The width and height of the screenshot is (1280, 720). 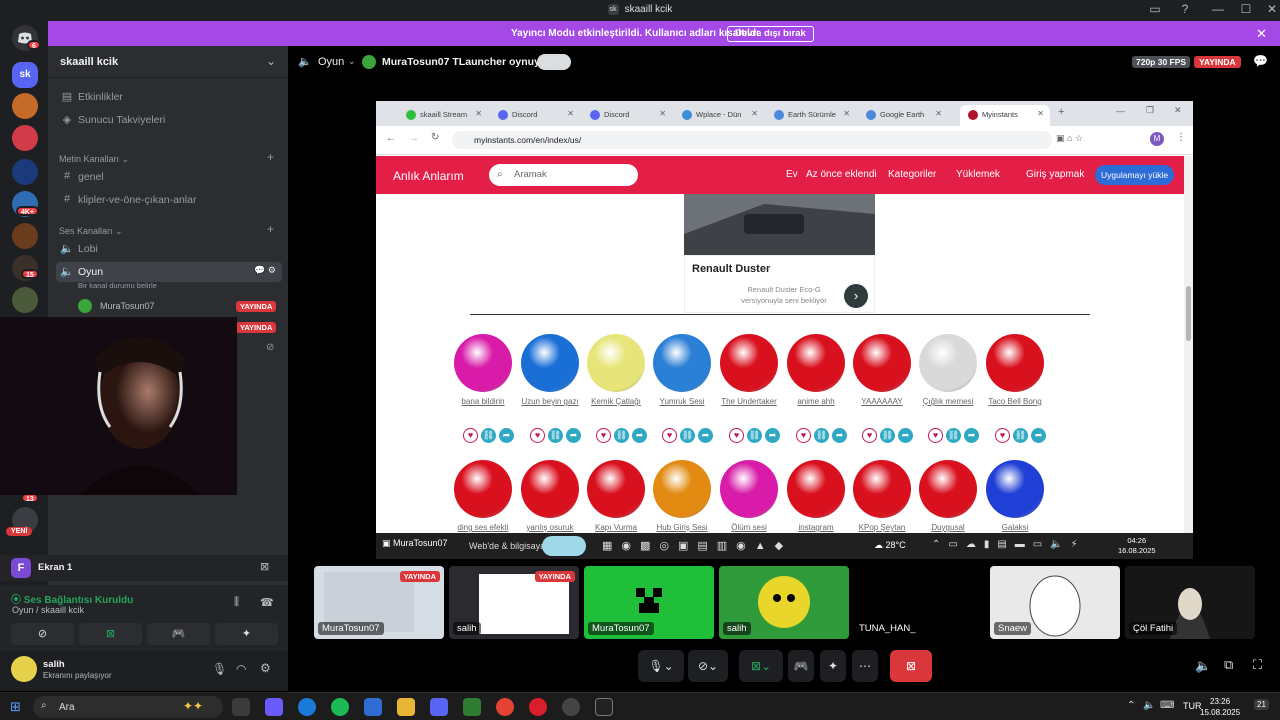 What do you see at coordinates (1135, 175) in the screenshot?
I see `install-app-button: Uygulamayı yükle` at bounding box center [1135, 175].